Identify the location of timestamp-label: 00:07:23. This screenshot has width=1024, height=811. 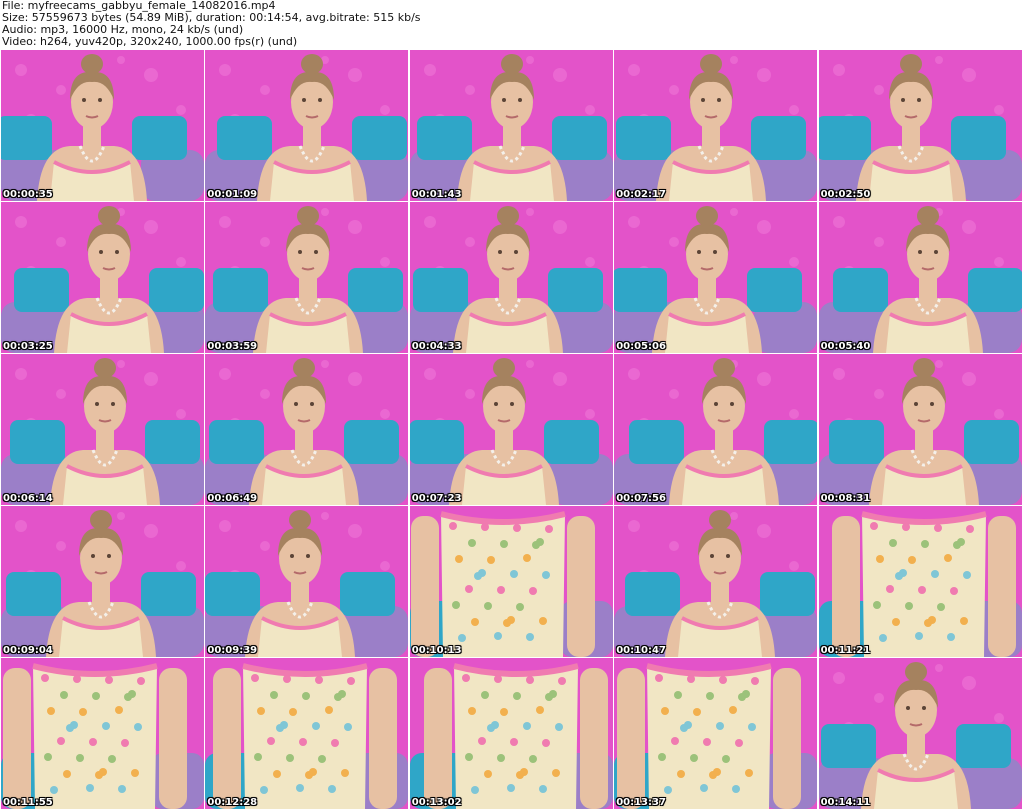
(436, 498).